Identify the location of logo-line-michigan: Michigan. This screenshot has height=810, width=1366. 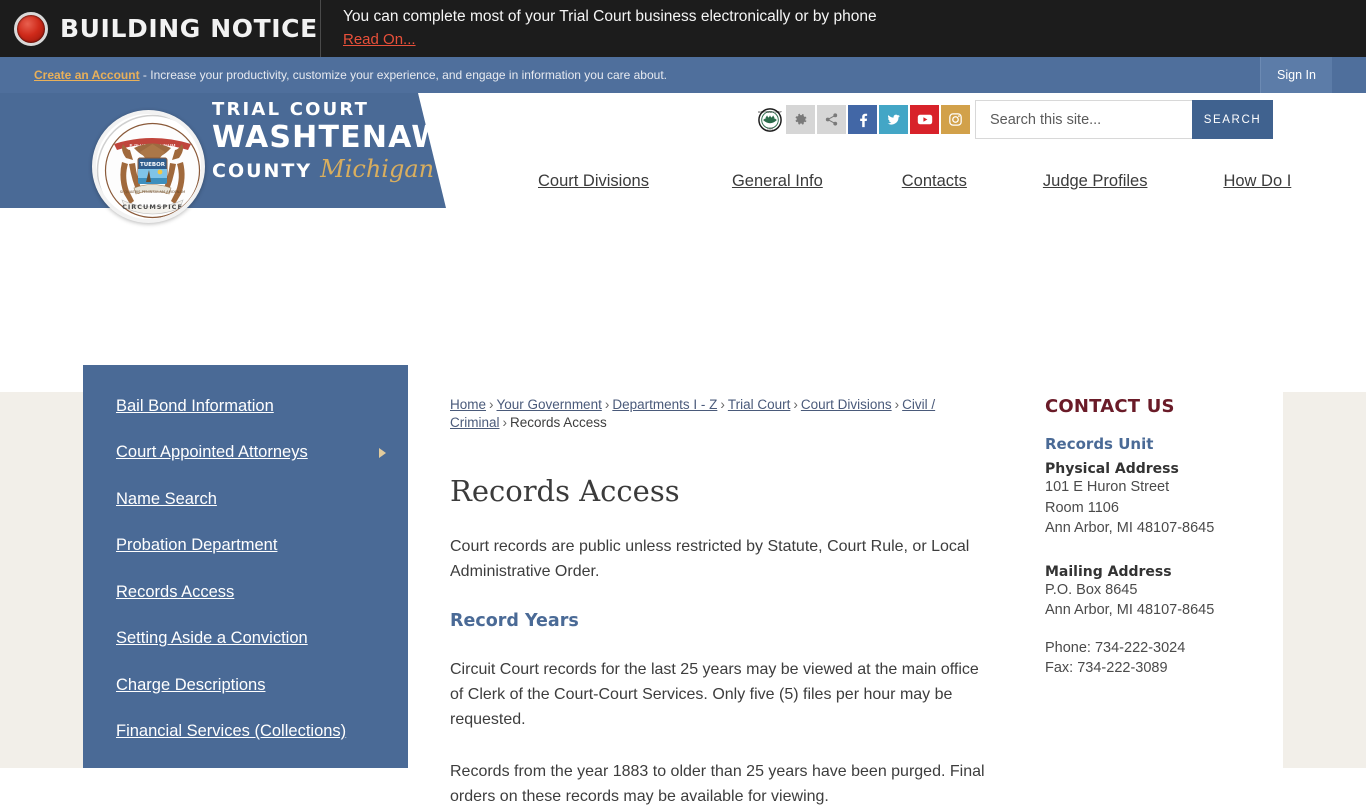
(377, 169).